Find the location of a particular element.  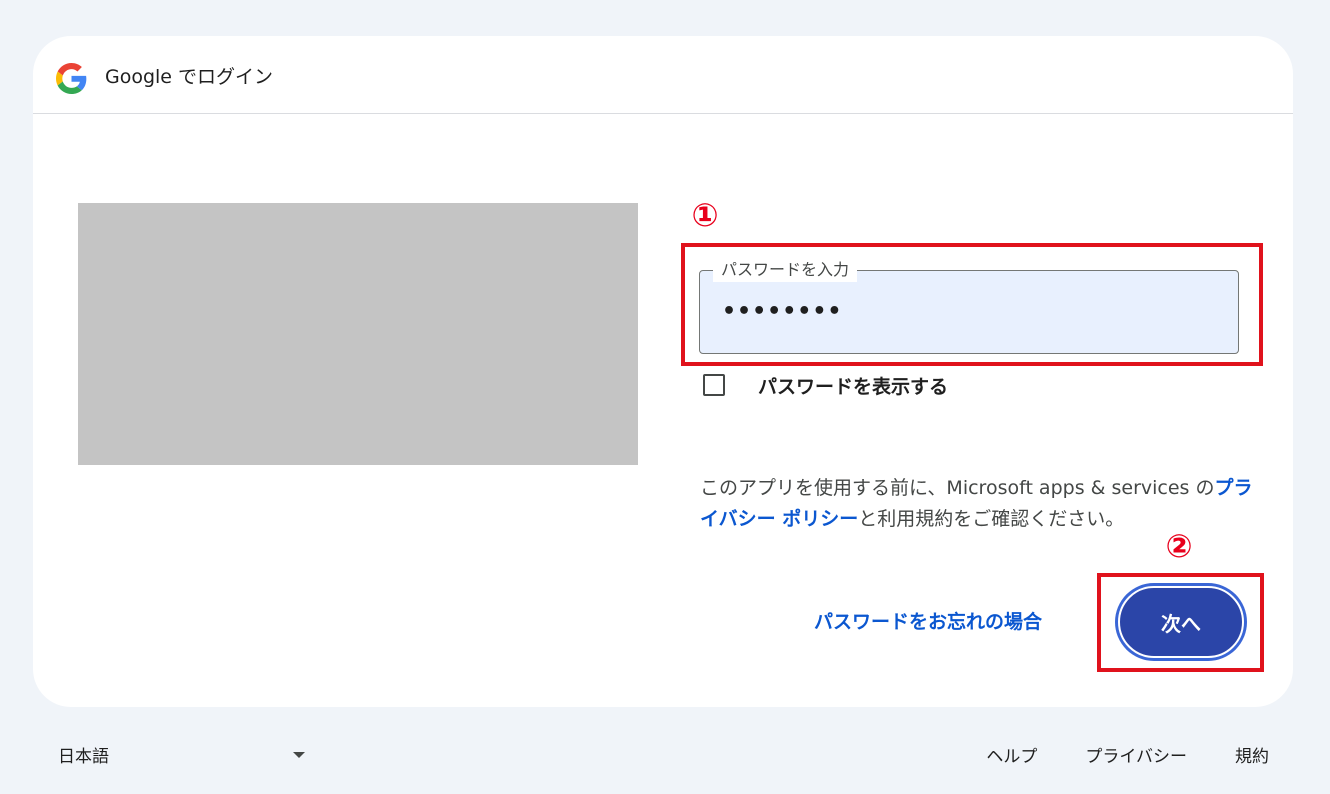

google-logo-icon is located at coordinates (71, 78).